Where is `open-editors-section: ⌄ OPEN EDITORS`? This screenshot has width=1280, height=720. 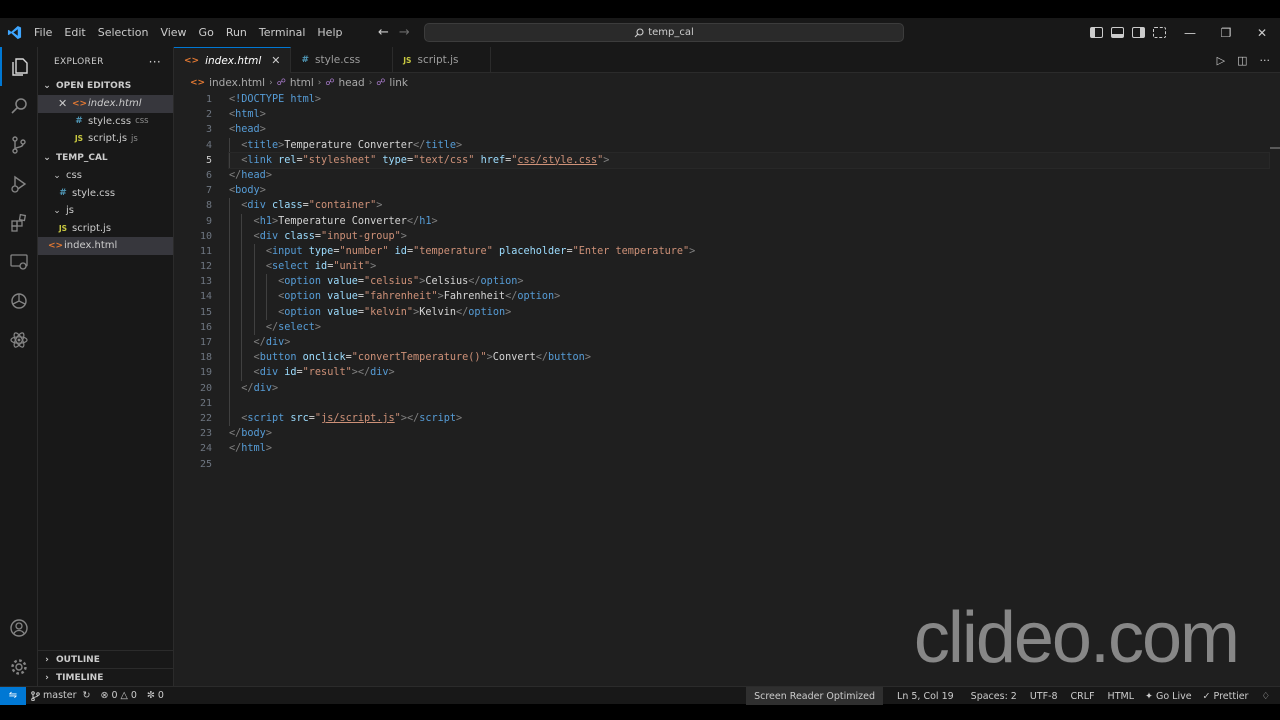
open-editors-section: ⌄ OPEN EDITORS is located at coordinates (105, 86).